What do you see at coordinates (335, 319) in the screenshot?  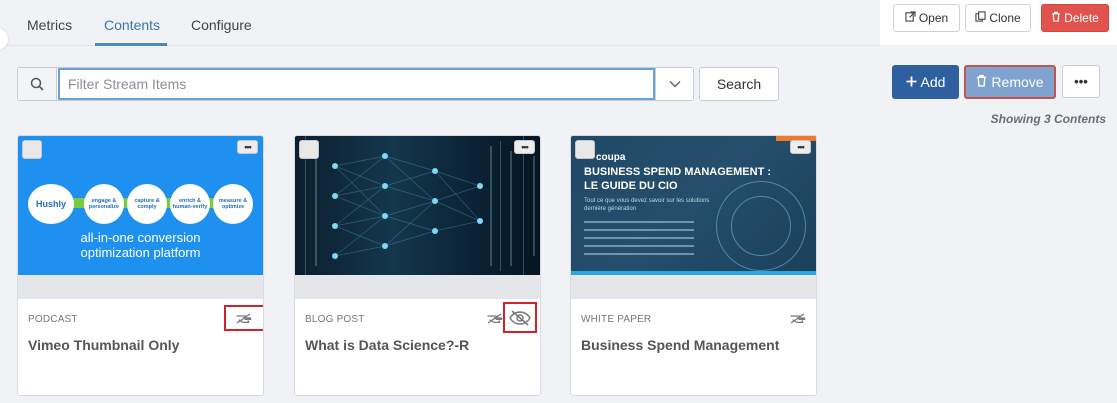 I see `content-type: BLOG POST` at bounding box center [335, 319].